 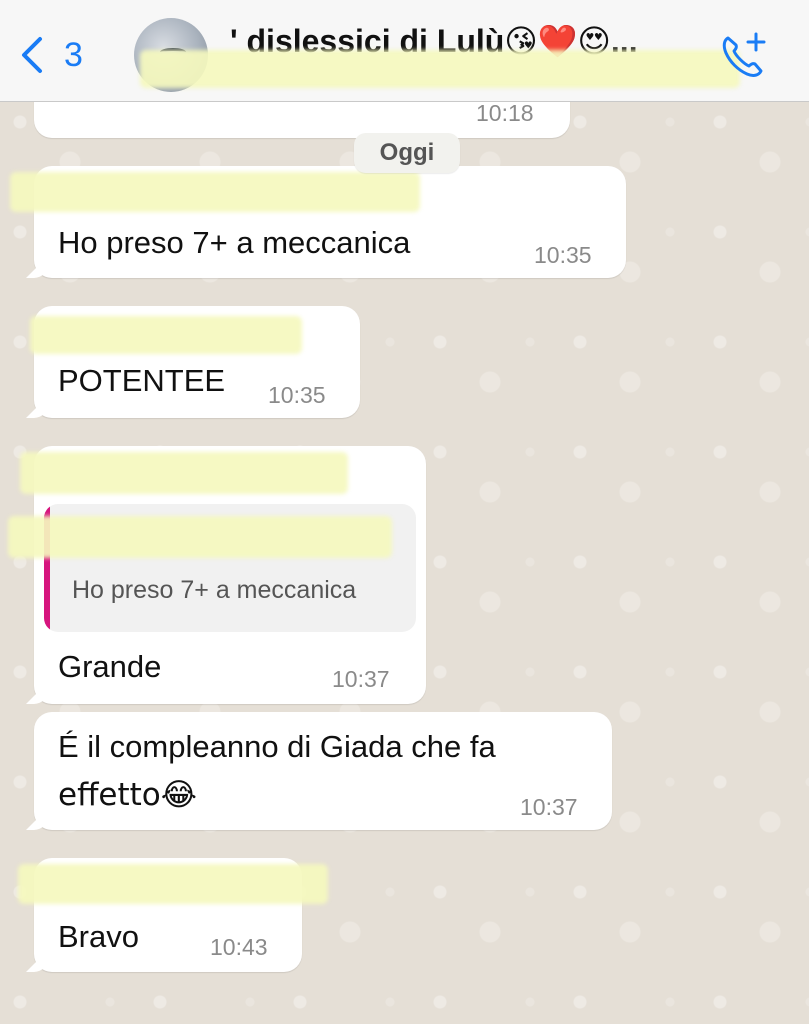 I want to click on phone-plus-icon, so click(x=744, y=54).